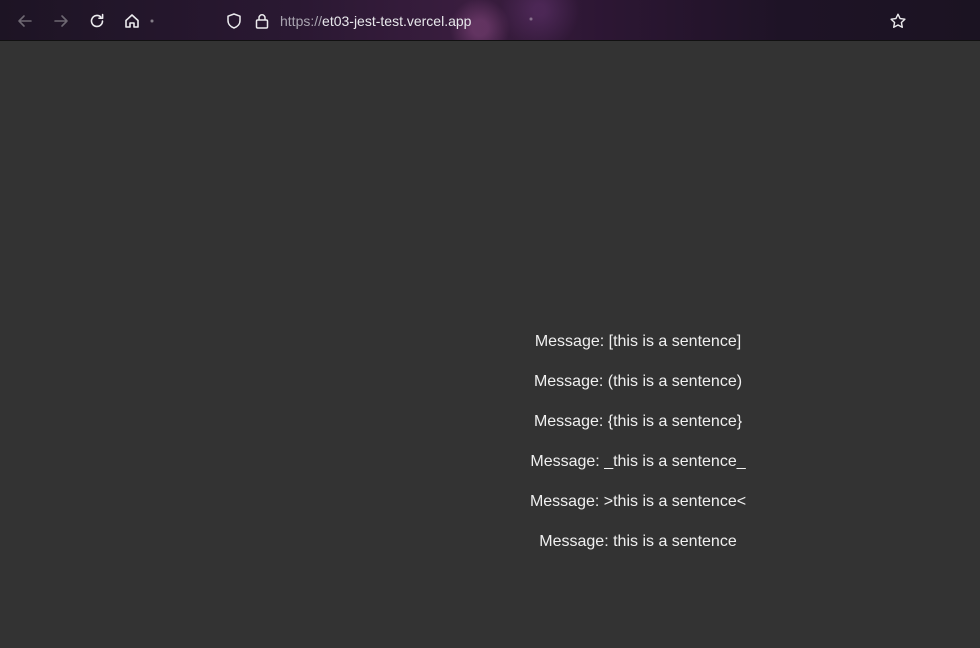 The height and width of the screenshot is (648, 980). I want to click on shield-icon, so click(234, 21).